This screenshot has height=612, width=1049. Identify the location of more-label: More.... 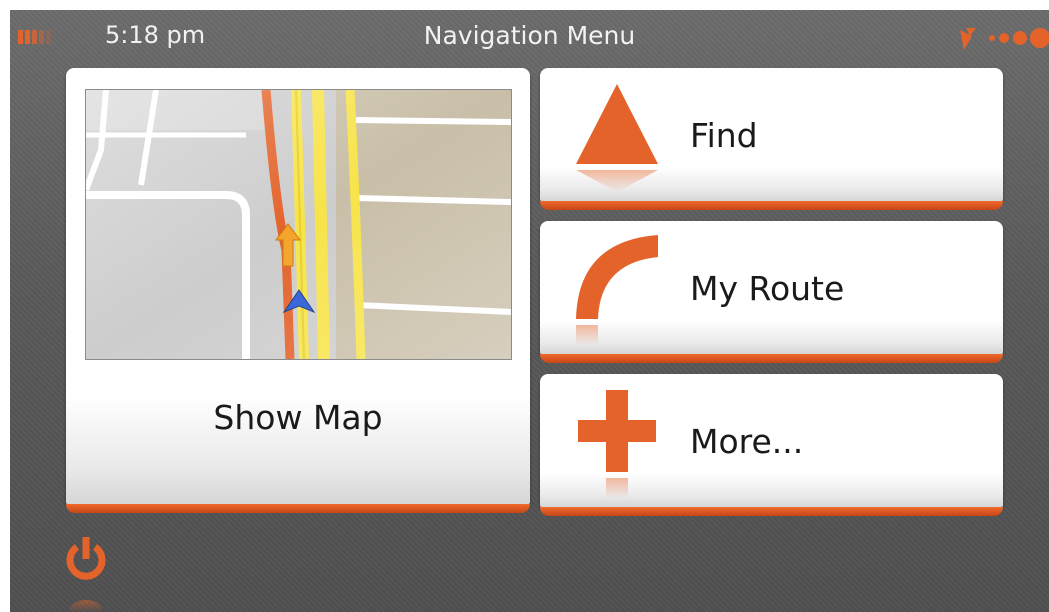
(747, 441).